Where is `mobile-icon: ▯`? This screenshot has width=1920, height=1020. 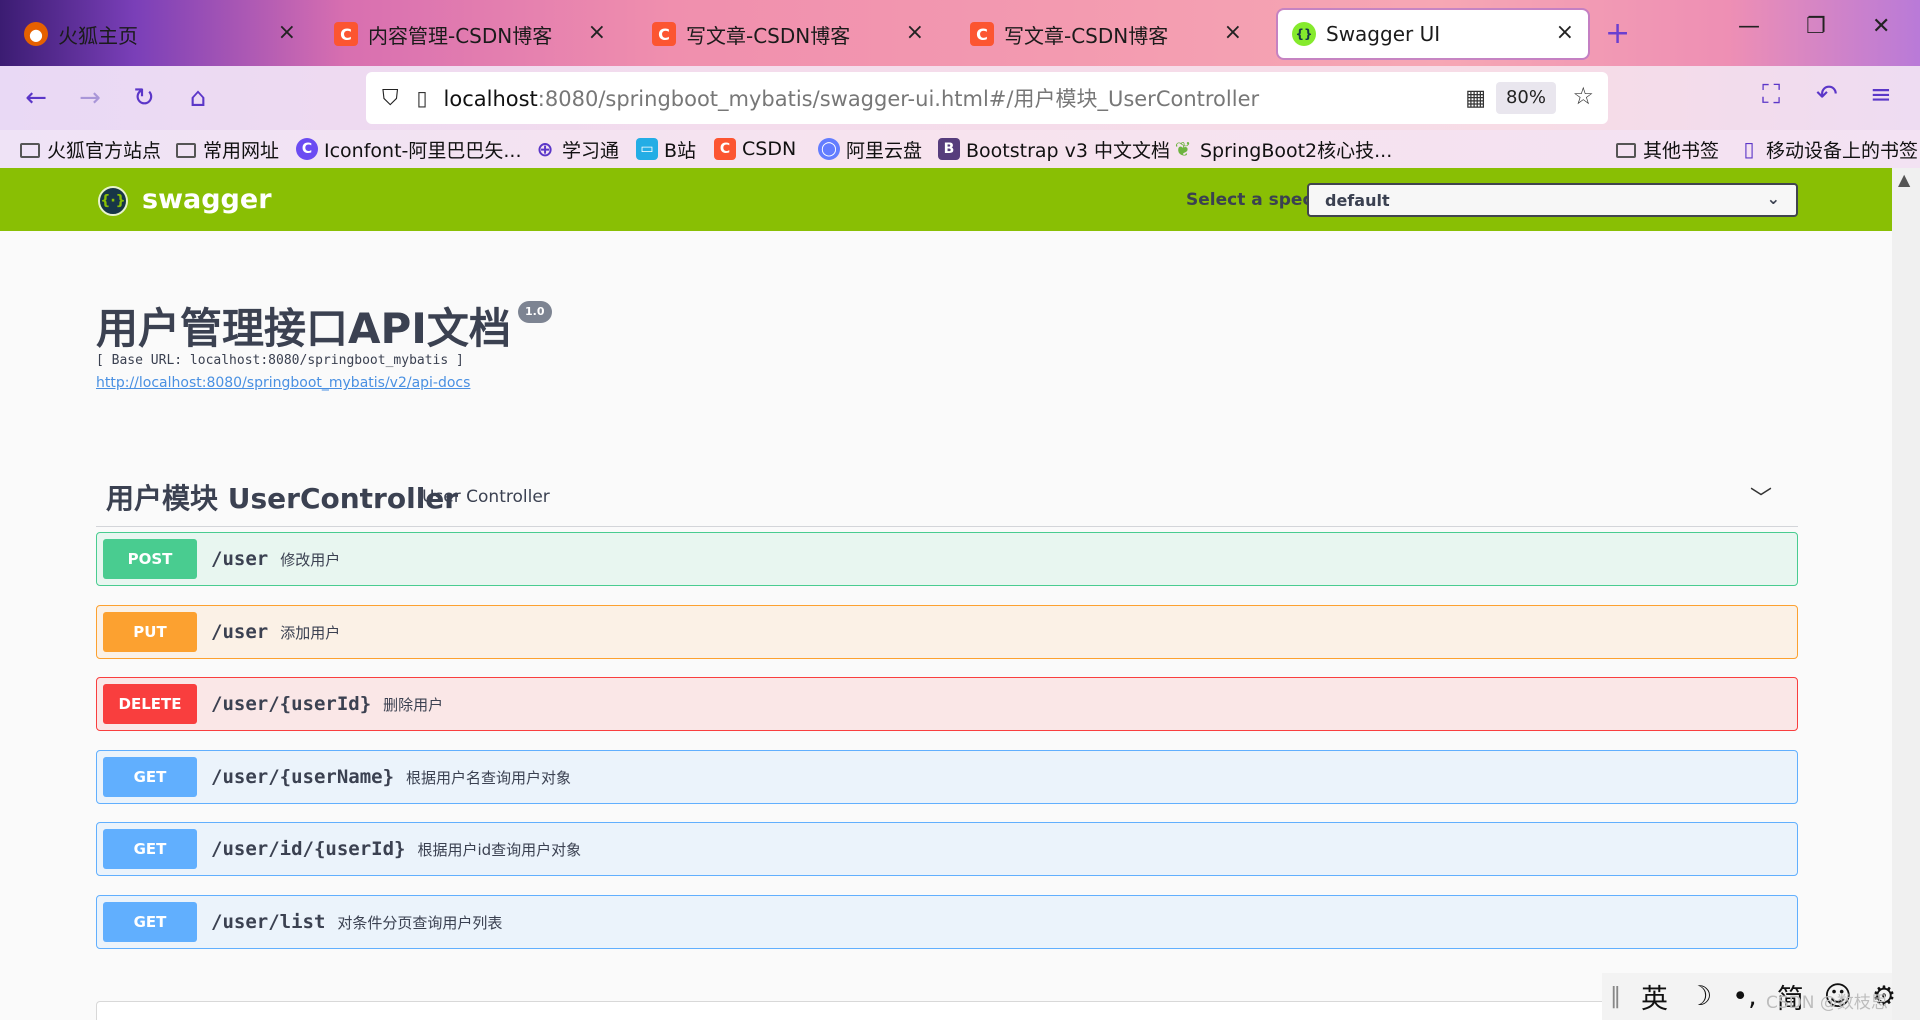
mobile-icon: ▯ is located at coordinates (1749, 149).